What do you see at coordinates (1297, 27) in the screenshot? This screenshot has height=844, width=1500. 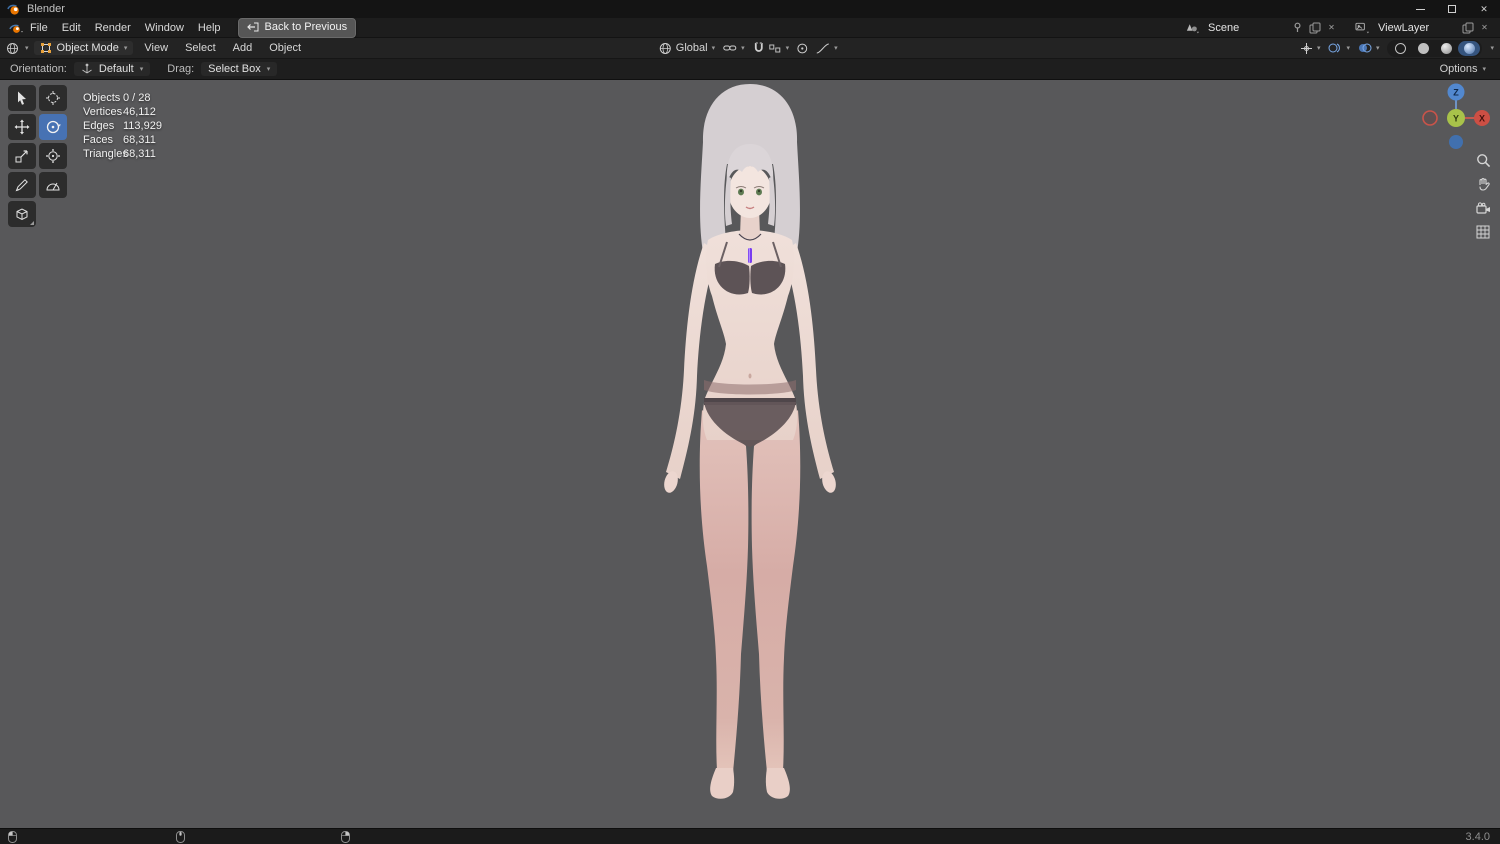 I see `pin-icon` at bounding box center [1297, 27].